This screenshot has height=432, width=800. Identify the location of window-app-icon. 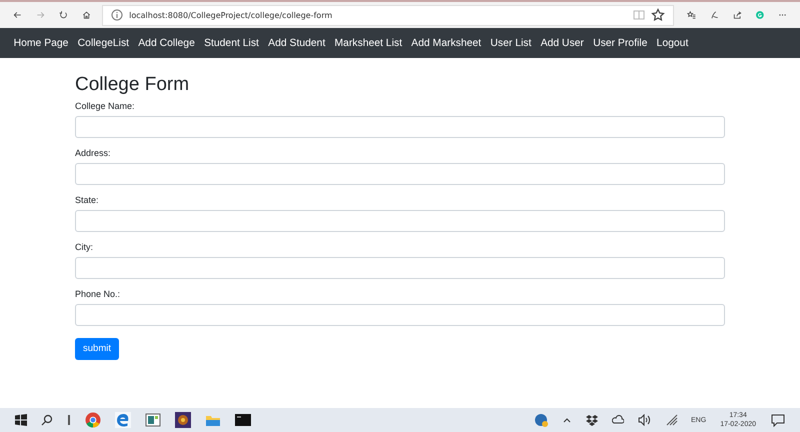
(153, 420).